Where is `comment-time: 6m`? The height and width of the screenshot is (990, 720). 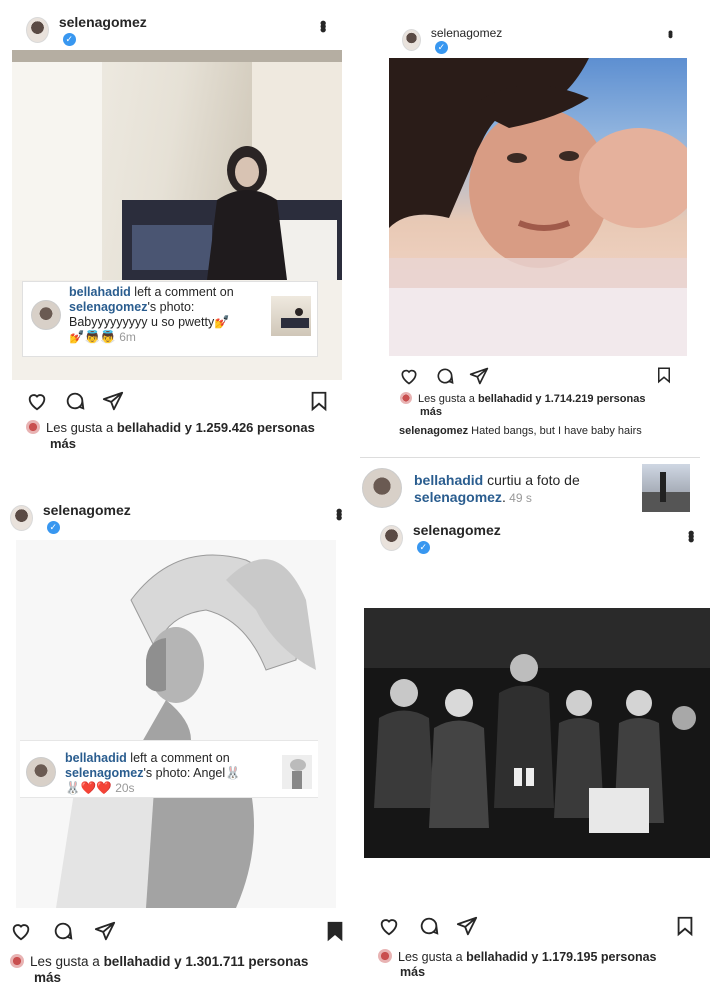 comment-time: 6m is located at coordinates (127, 337).